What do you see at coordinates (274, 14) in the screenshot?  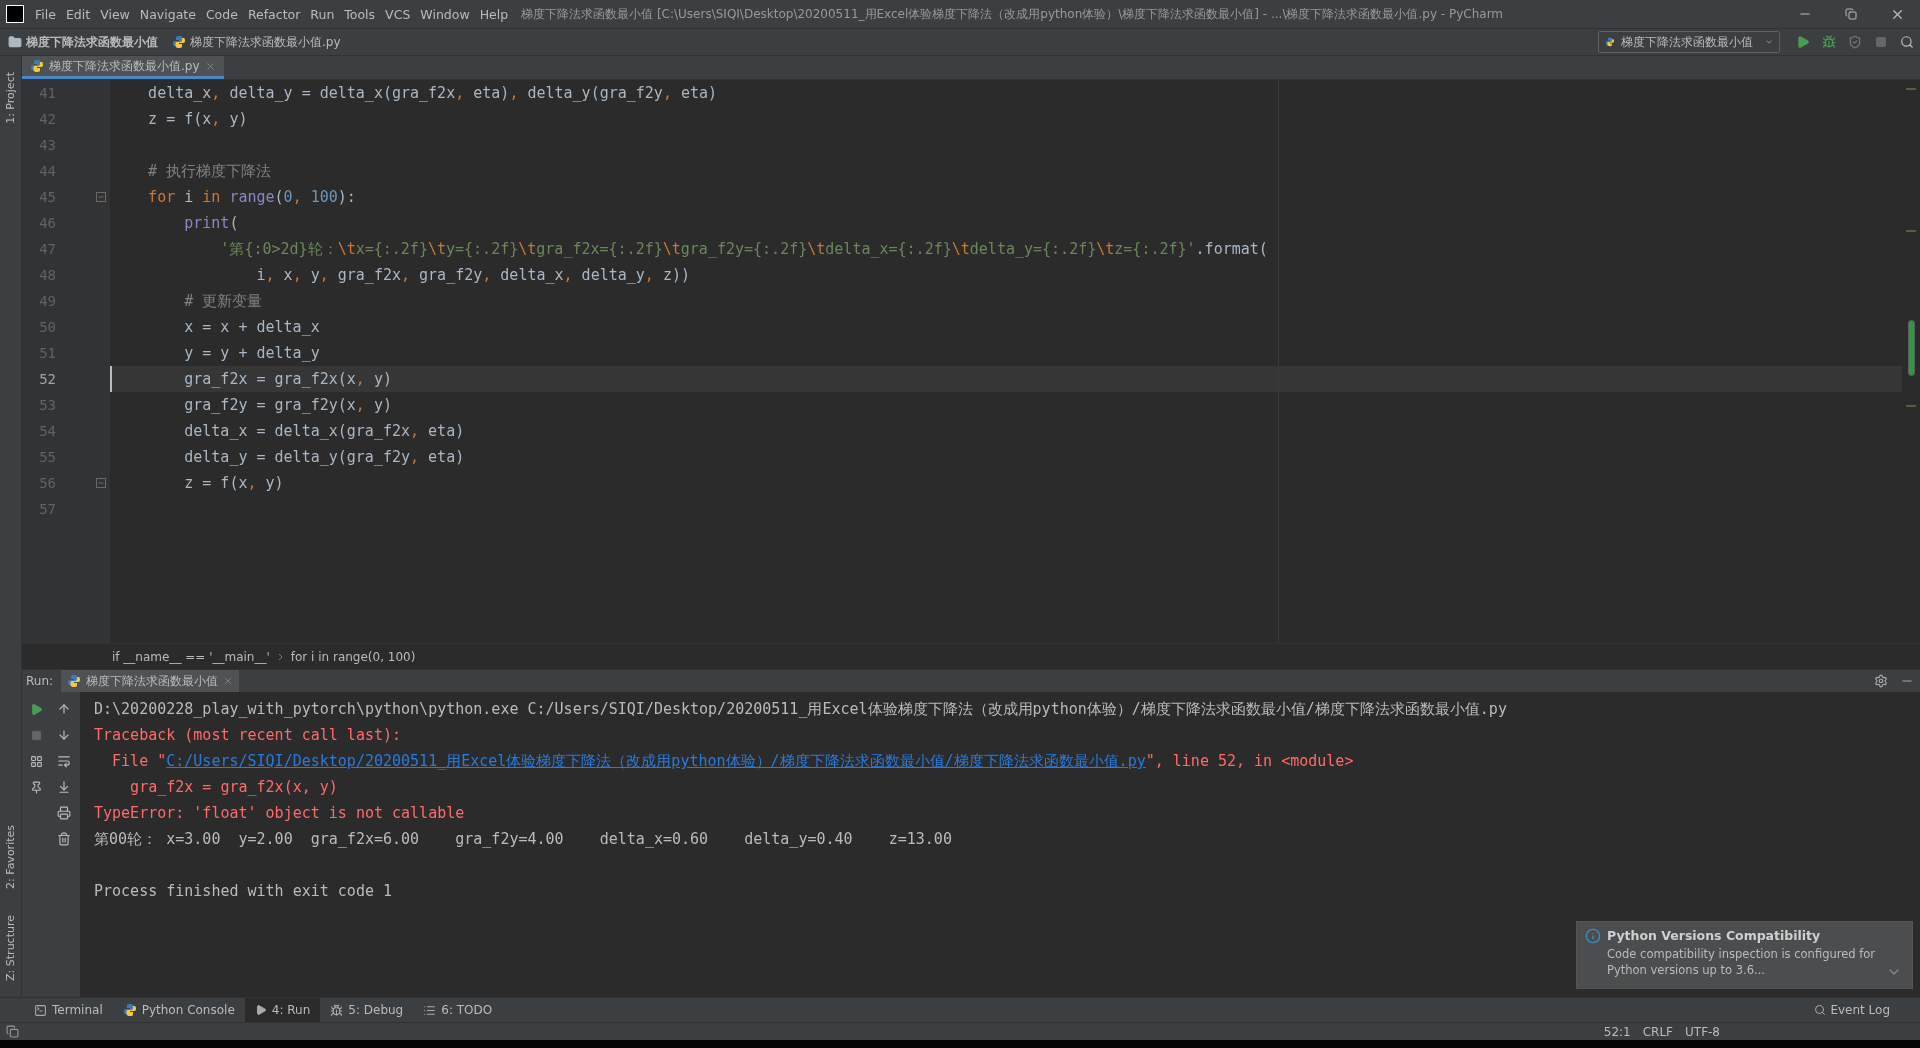 I see `menu-item: Refactor` at bounding box center [274, 14].